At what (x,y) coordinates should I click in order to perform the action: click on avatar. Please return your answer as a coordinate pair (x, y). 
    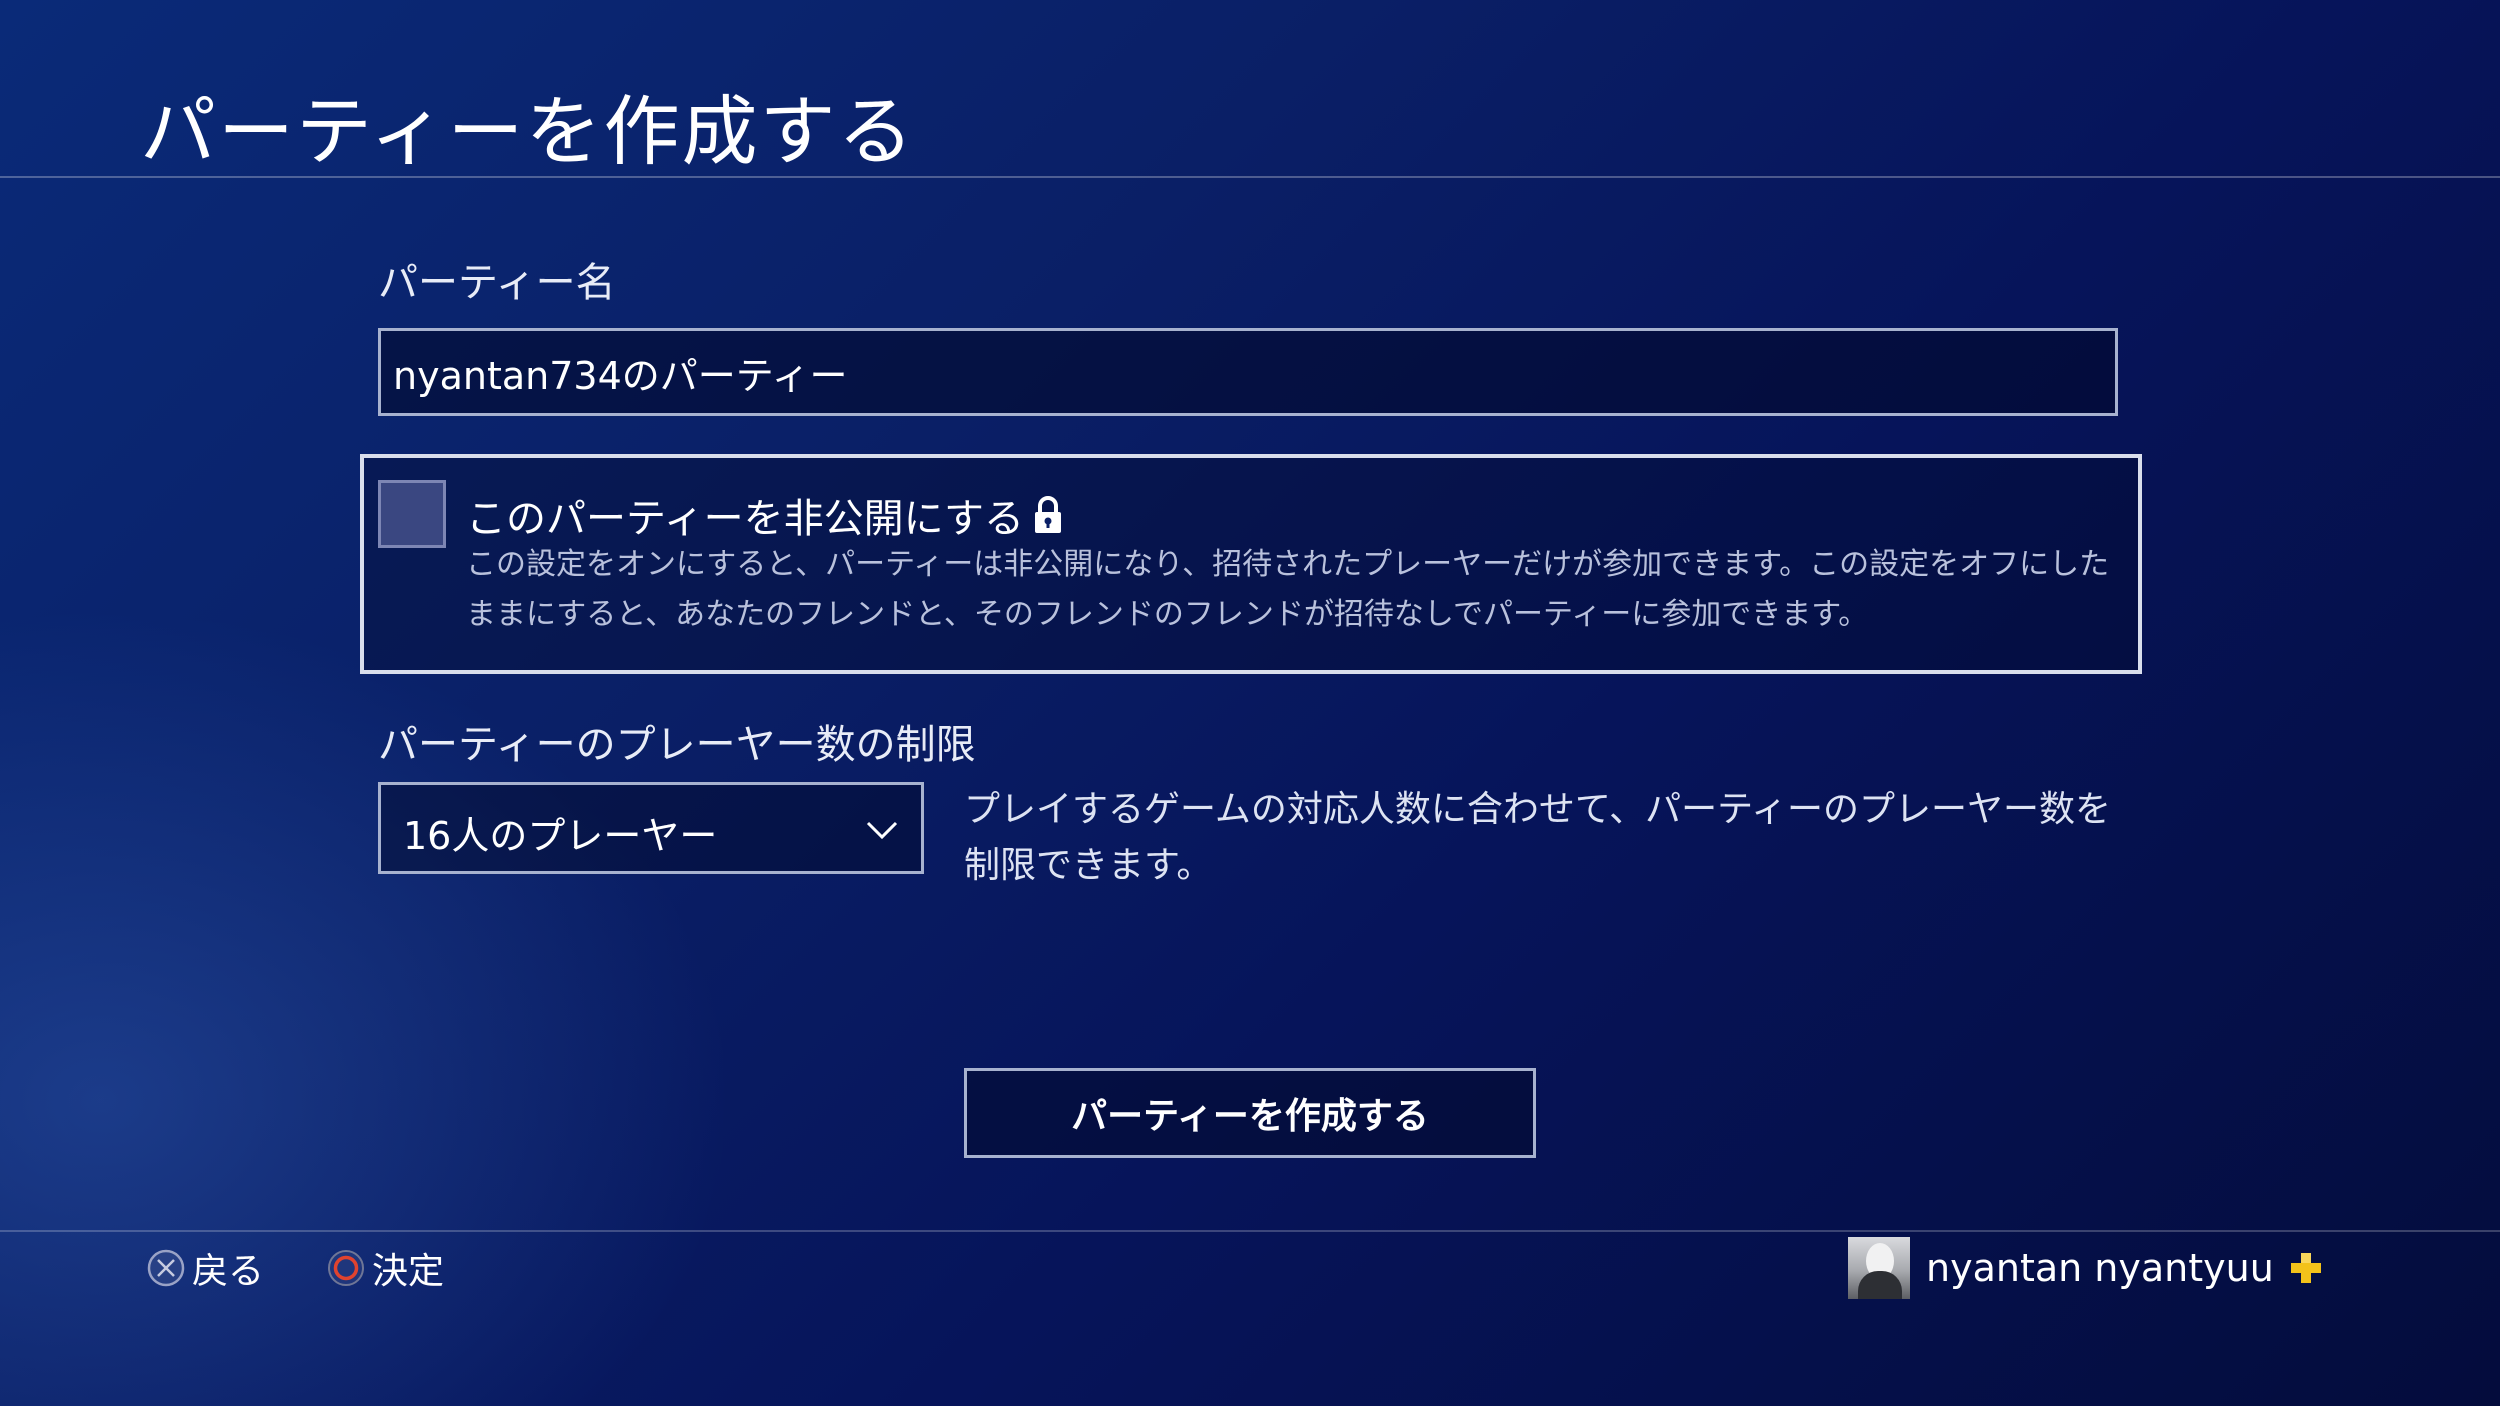
    Looking at the image, I should click on (1879, 1268).